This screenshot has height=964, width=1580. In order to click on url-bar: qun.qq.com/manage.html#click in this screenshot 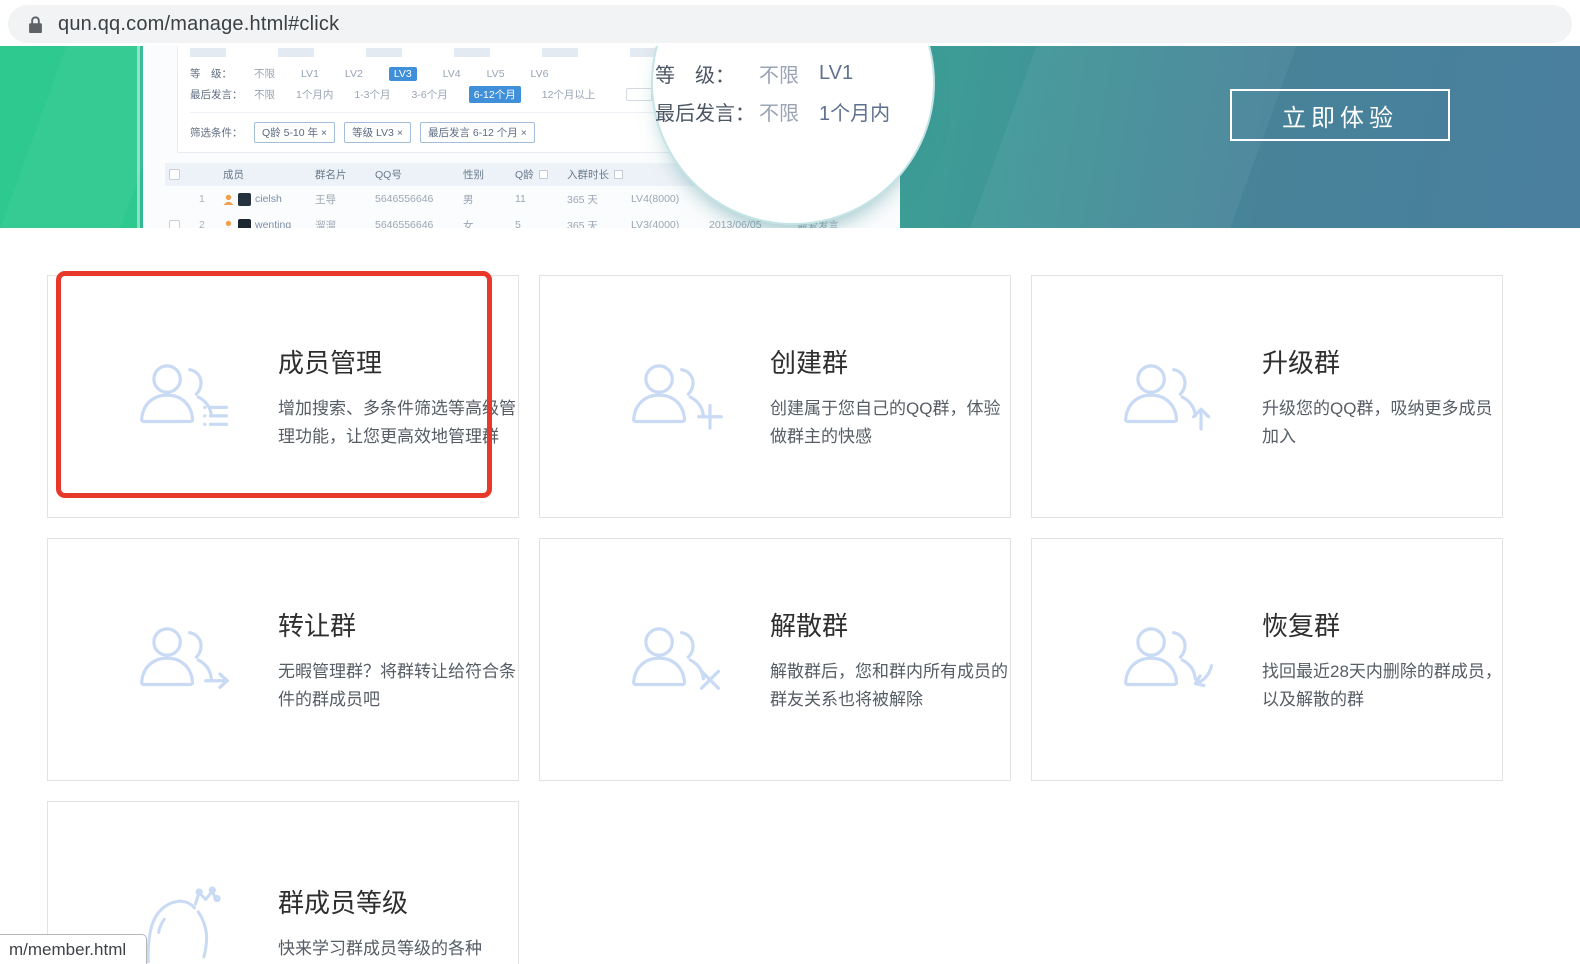, I will do `click(790, 24)`.